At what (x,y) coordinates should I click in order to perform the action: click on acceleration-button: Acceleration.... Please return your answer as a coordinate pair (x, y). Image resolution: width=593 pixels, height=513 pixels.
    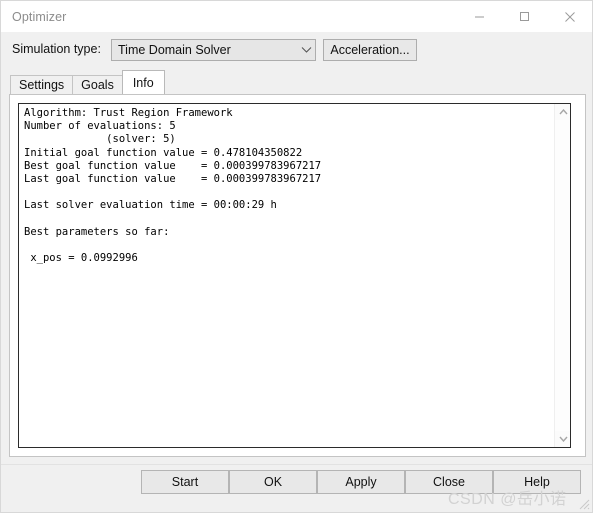
    Looking at the image, I should click on (370, 50).